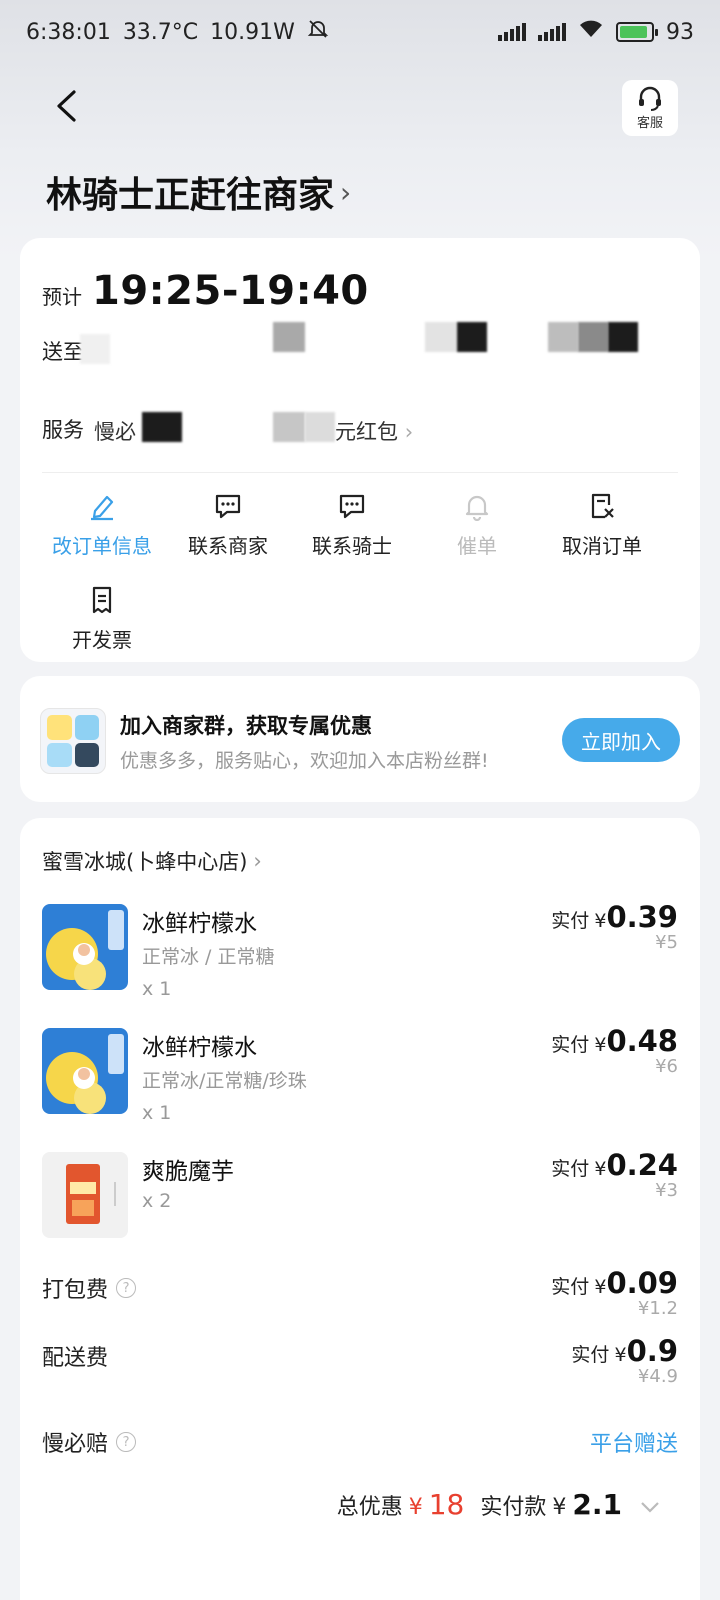 The image size is (720, 1600). What do you see at coordinates (75, 1444) in the screenshot?
I see `guarantee-label: 慢必赔` at bounding box center [75, 1444].